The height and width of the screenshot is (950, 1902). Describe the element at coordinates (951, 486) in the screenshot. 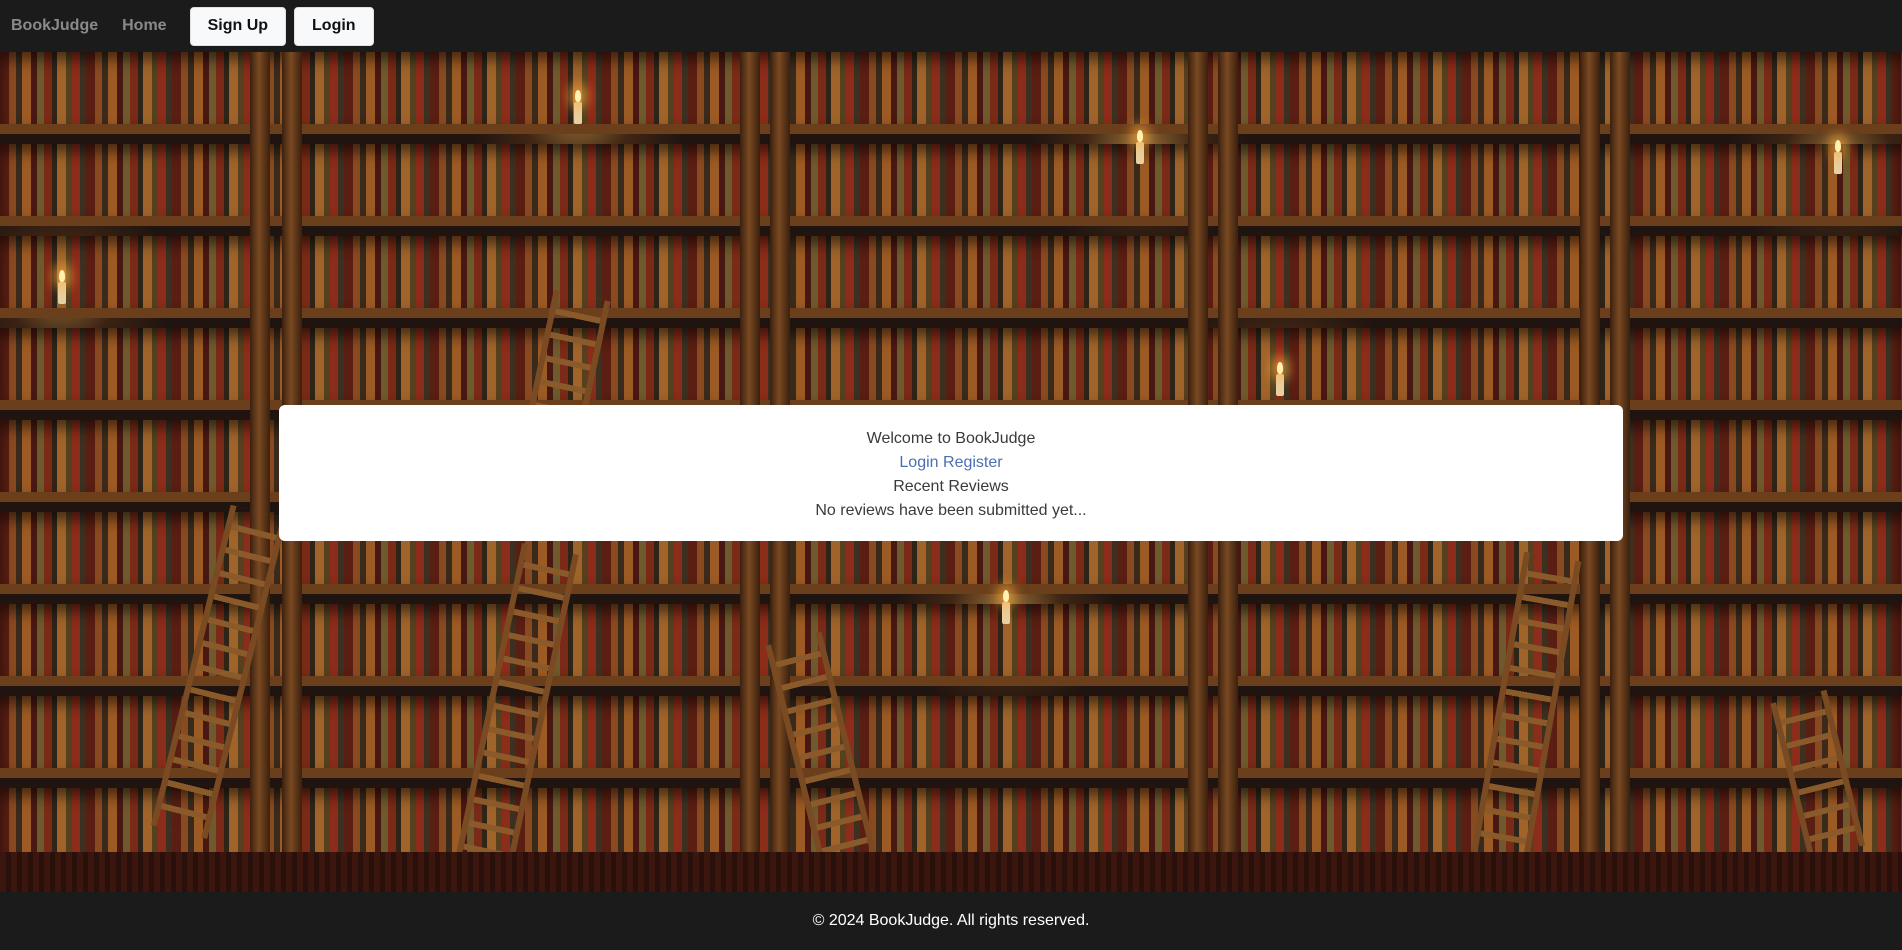

I see `recent-reviews-heading: Recent Reviews` at that location.